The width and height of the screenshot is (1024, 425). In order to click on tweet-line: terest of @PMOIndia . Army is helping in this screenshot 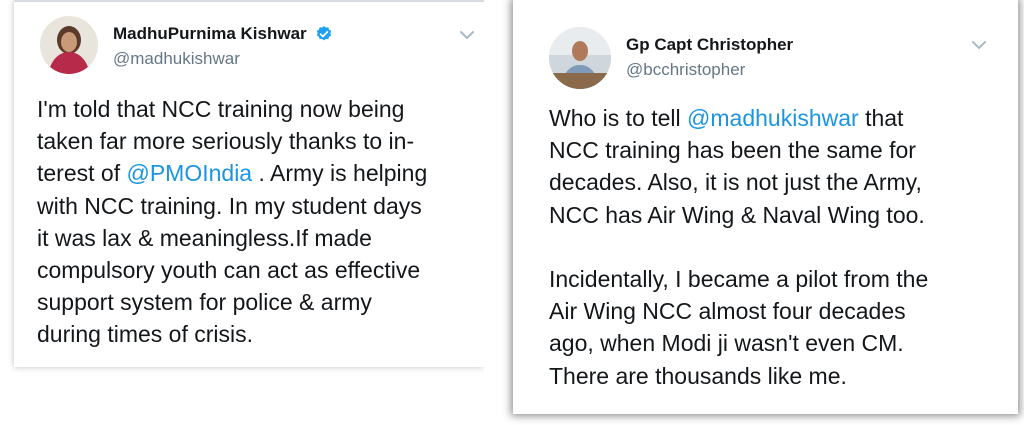, I will do `click(259, 173)`.